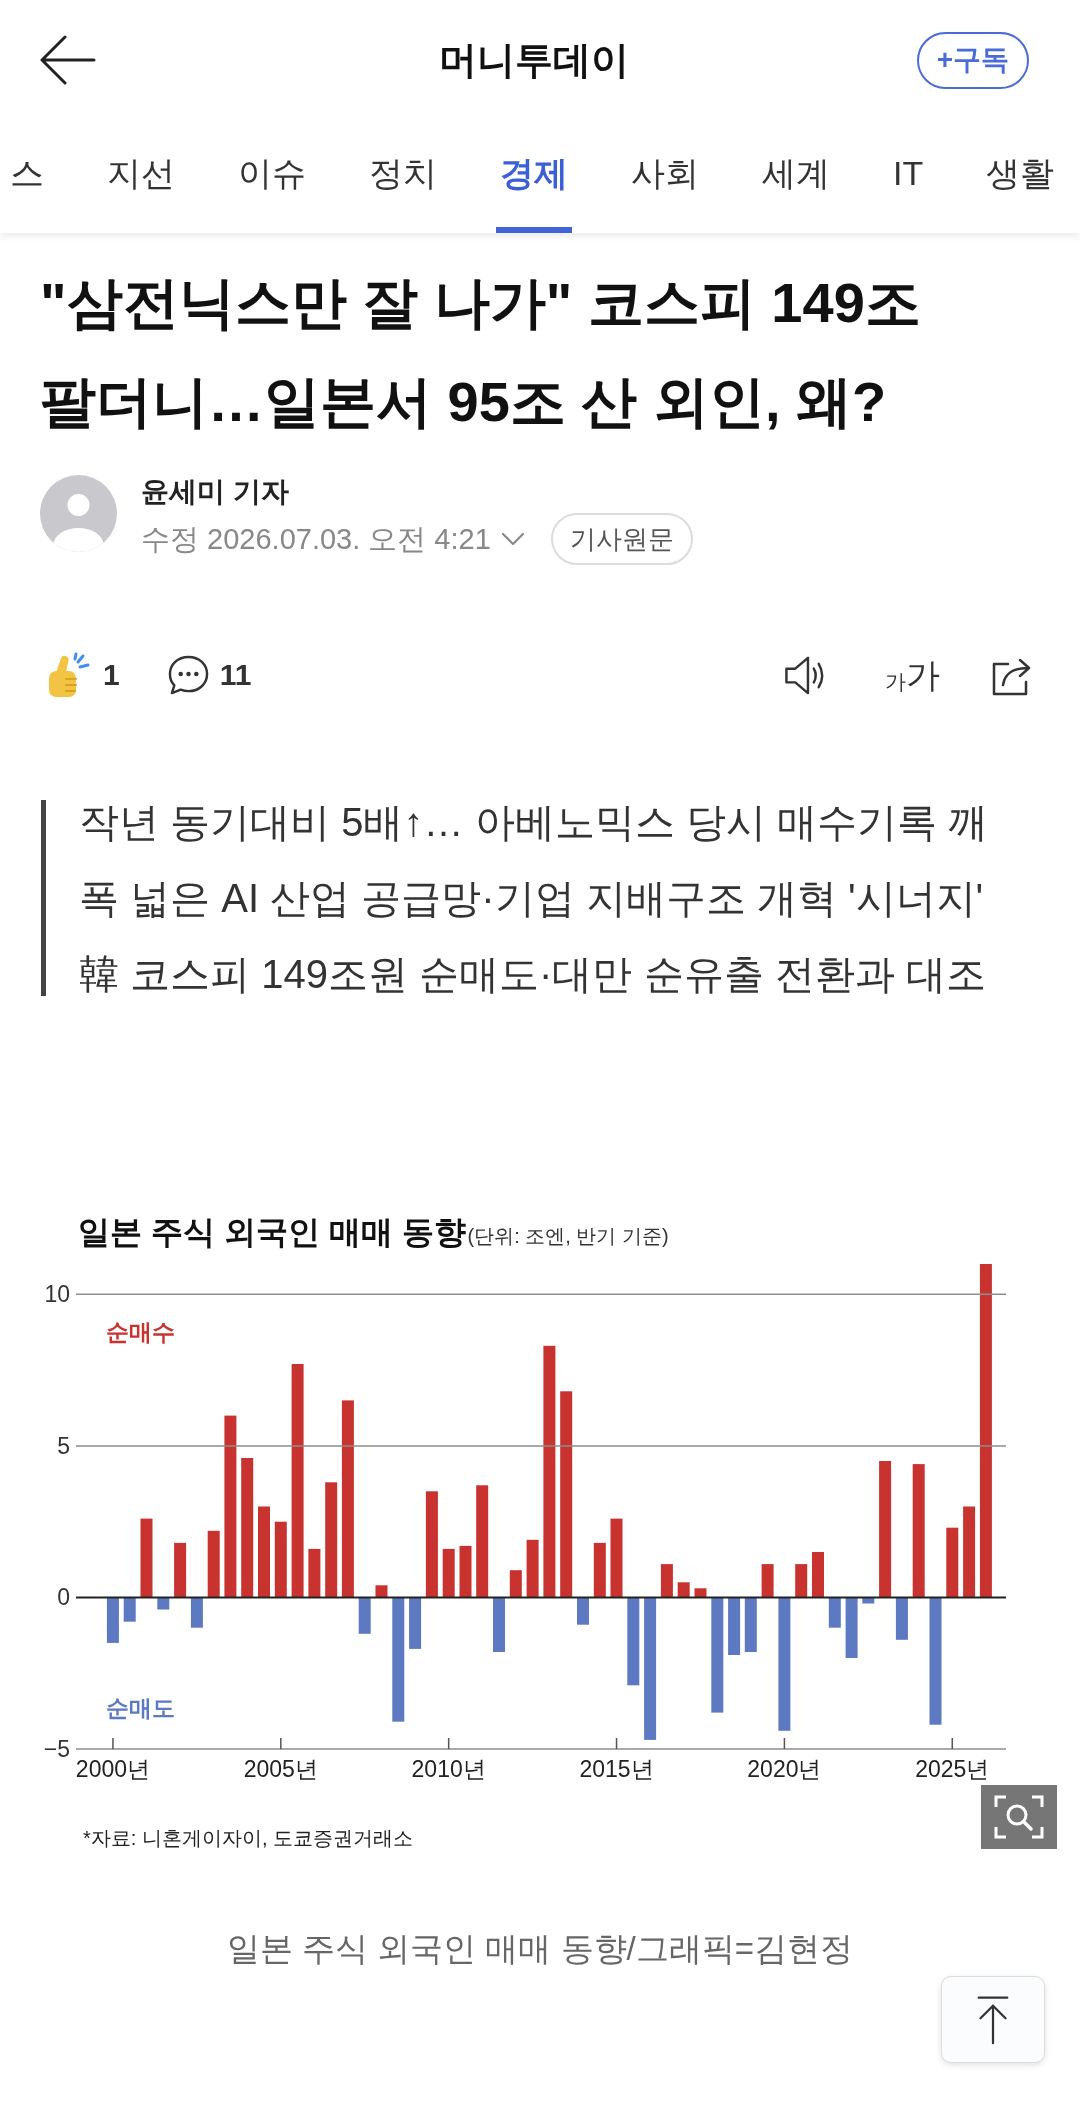 This screenshot has width=1080, height=2117. What do you see at coordinates (272, 176) in the screenshot?
I see `category-tab: 이슈` at bounding box center [272, 176].